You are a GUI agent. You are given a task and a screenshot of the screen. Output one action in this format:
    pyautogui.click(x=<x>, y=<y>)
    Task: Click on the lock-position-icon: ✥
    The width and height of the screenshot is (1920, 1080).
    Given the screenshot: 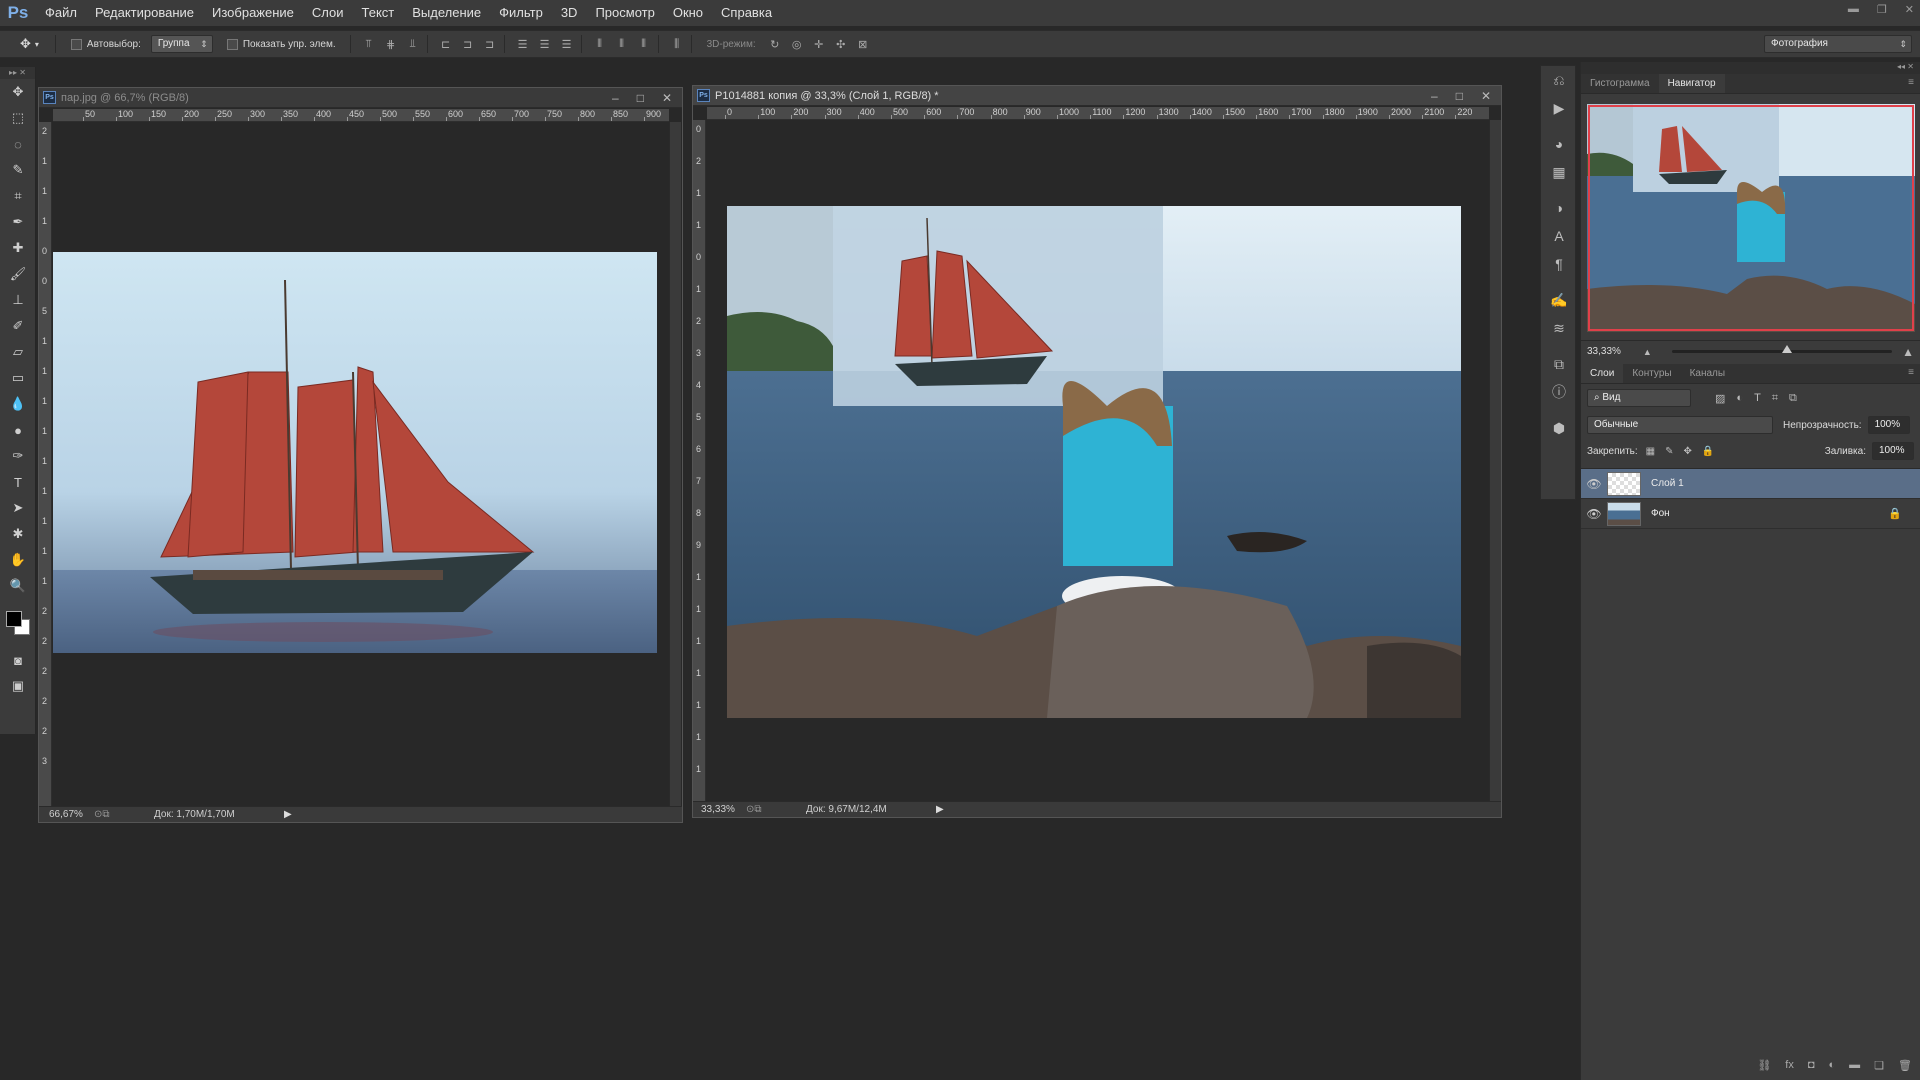 What is the action you would take?
    pyautogui.click(x=1688, y=451)
    